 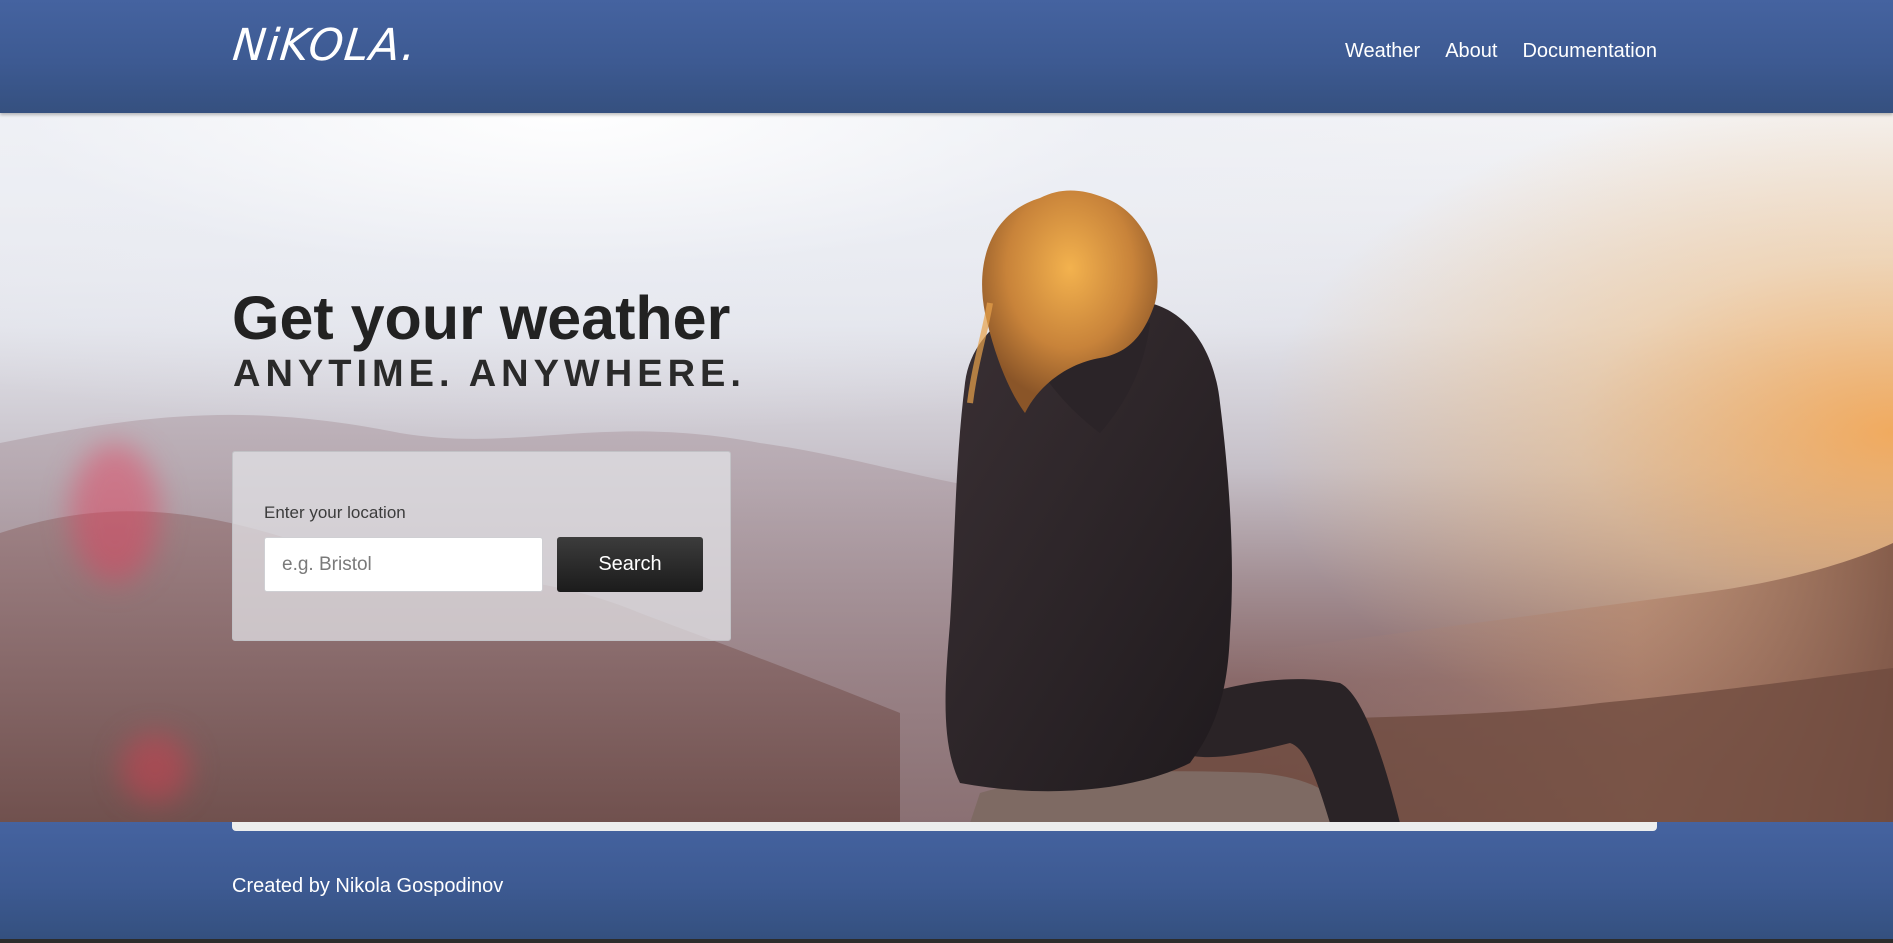 I want to click on nav-link-about: About, so click(x=1471, y=51).